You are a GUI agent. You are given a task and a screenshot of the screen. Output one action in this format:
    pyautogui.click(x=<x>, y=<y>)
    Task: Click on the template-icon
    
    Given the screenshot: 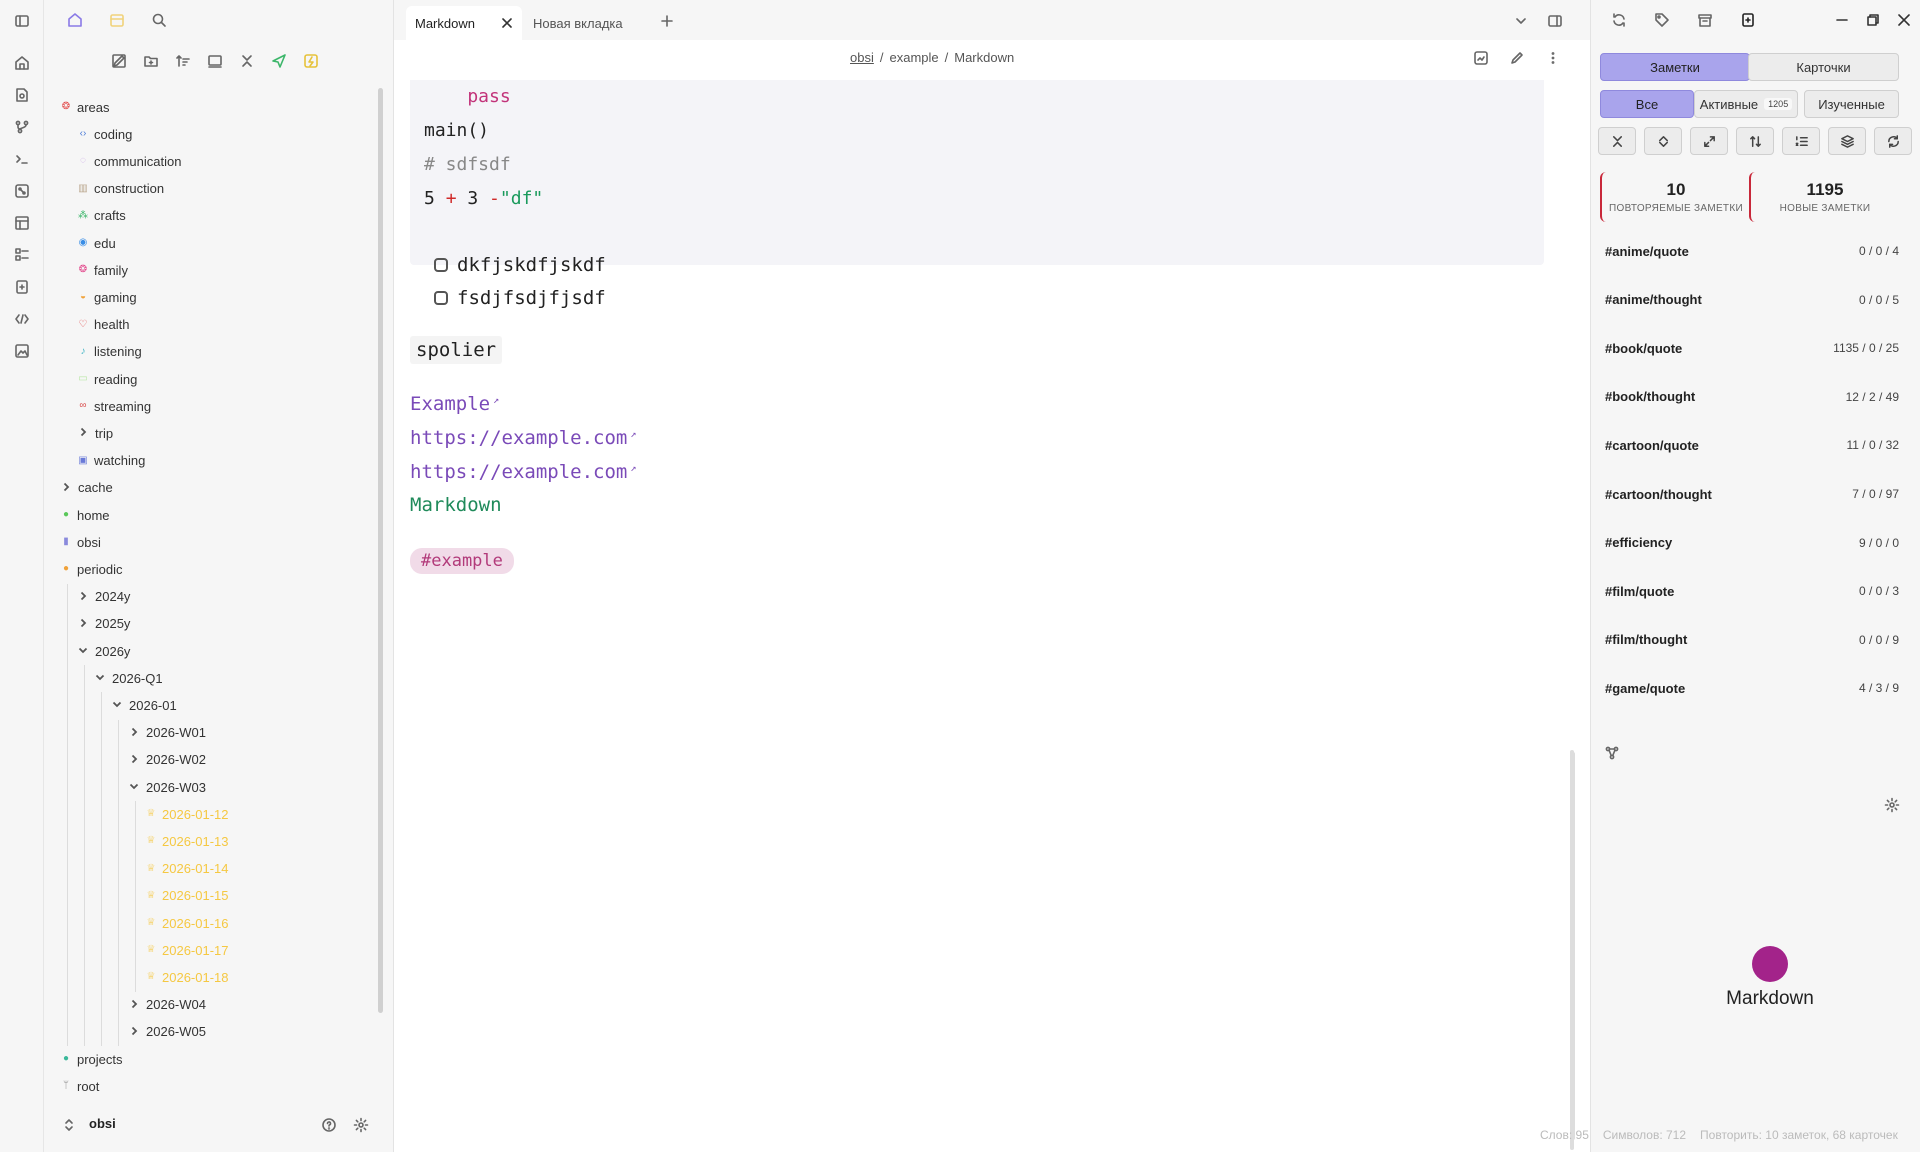 What is the action you would take?
    pyautogui.click(x=22, y=319)
    